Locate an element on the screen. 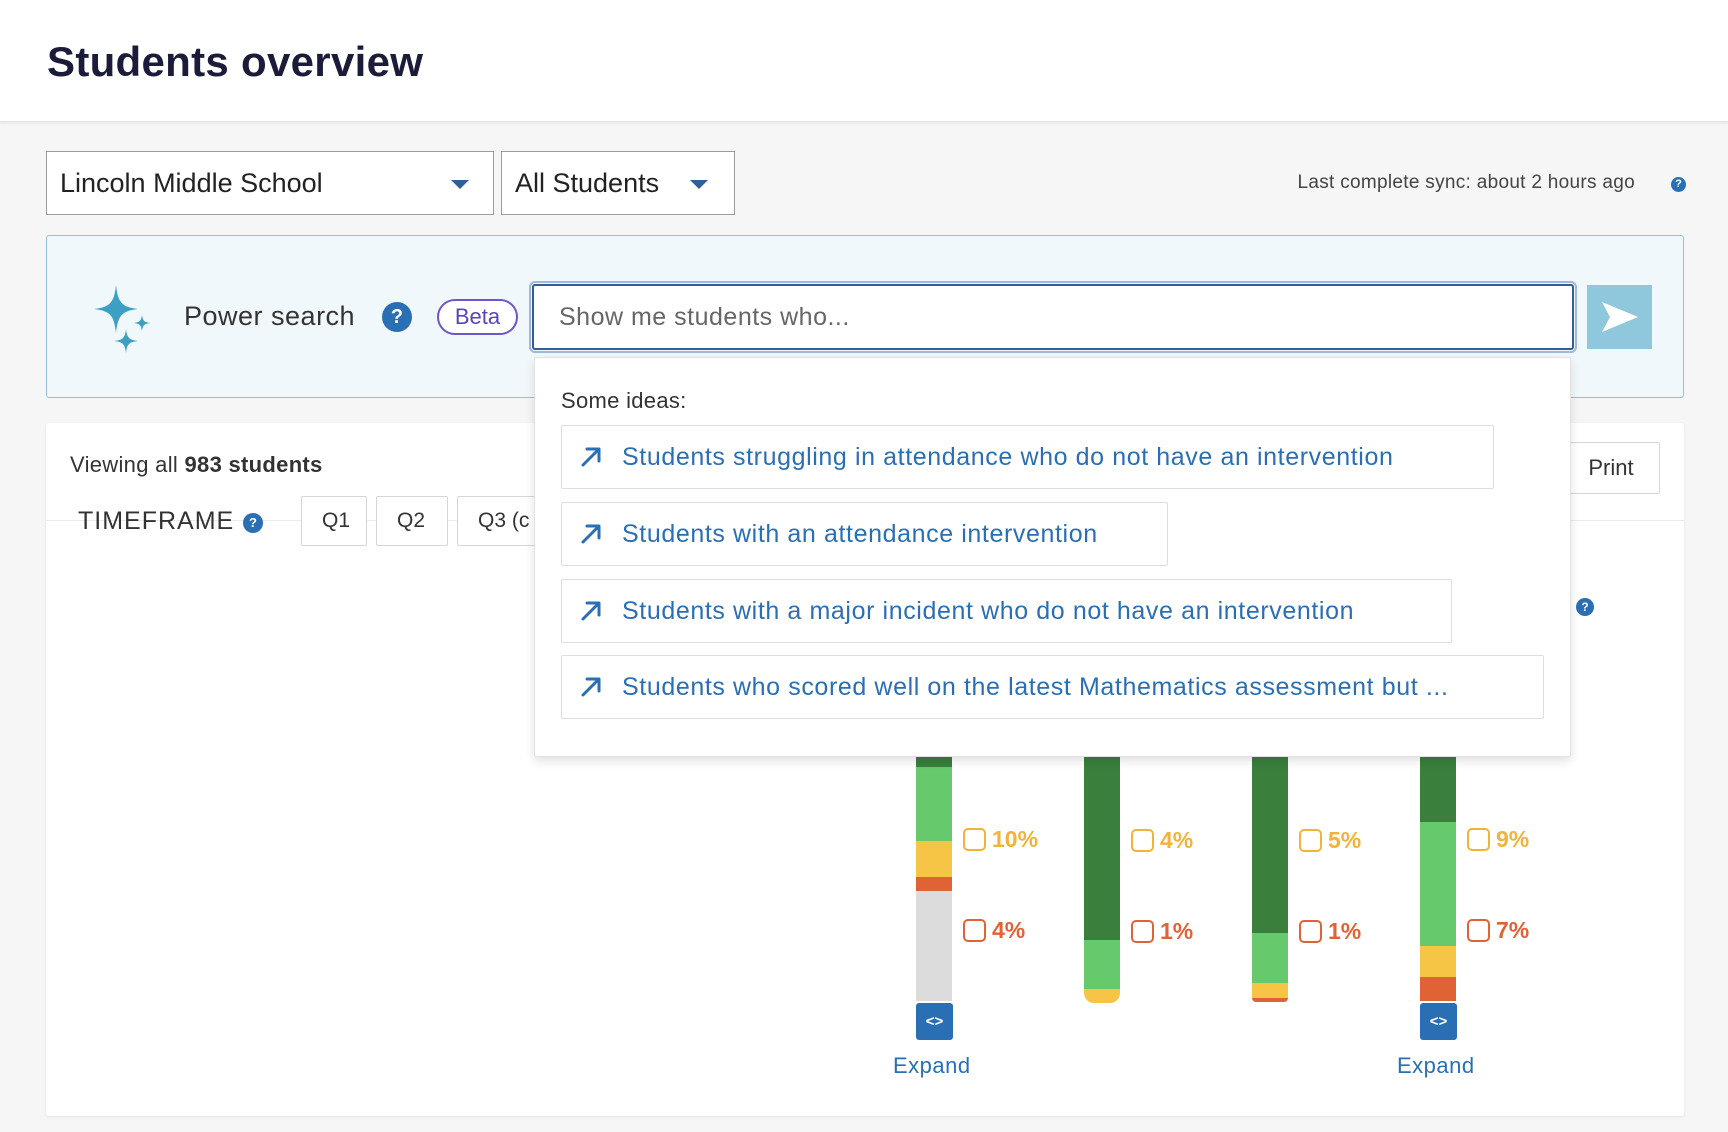  beta-badge: Beta is located at coordinates (477, 317).